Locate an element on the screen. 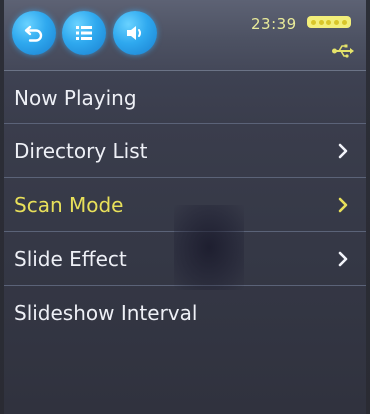 The height and width of the screenshot is (414, 370). menu-item-label: Now Playing is located at coordinates (75, 98).